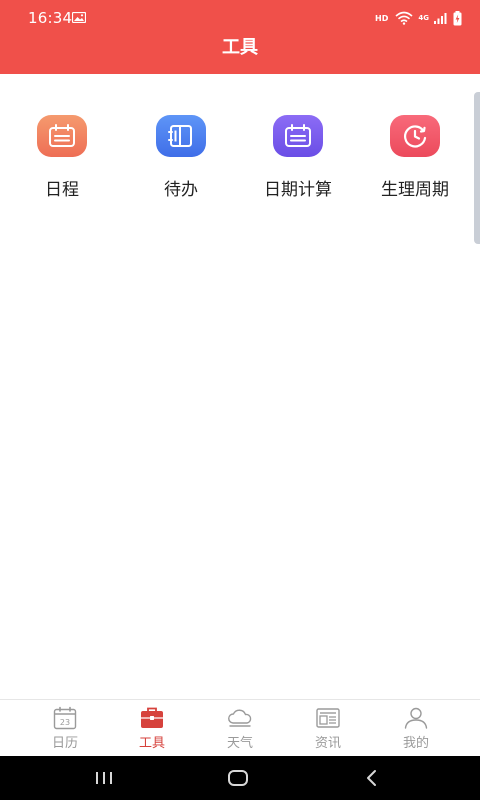 The image size is (480, 800). What do you see at coordinates (298, 160) in the screenshot?
I see `tool-date-calculator: 日期计算` at bounding box center [298, 160].